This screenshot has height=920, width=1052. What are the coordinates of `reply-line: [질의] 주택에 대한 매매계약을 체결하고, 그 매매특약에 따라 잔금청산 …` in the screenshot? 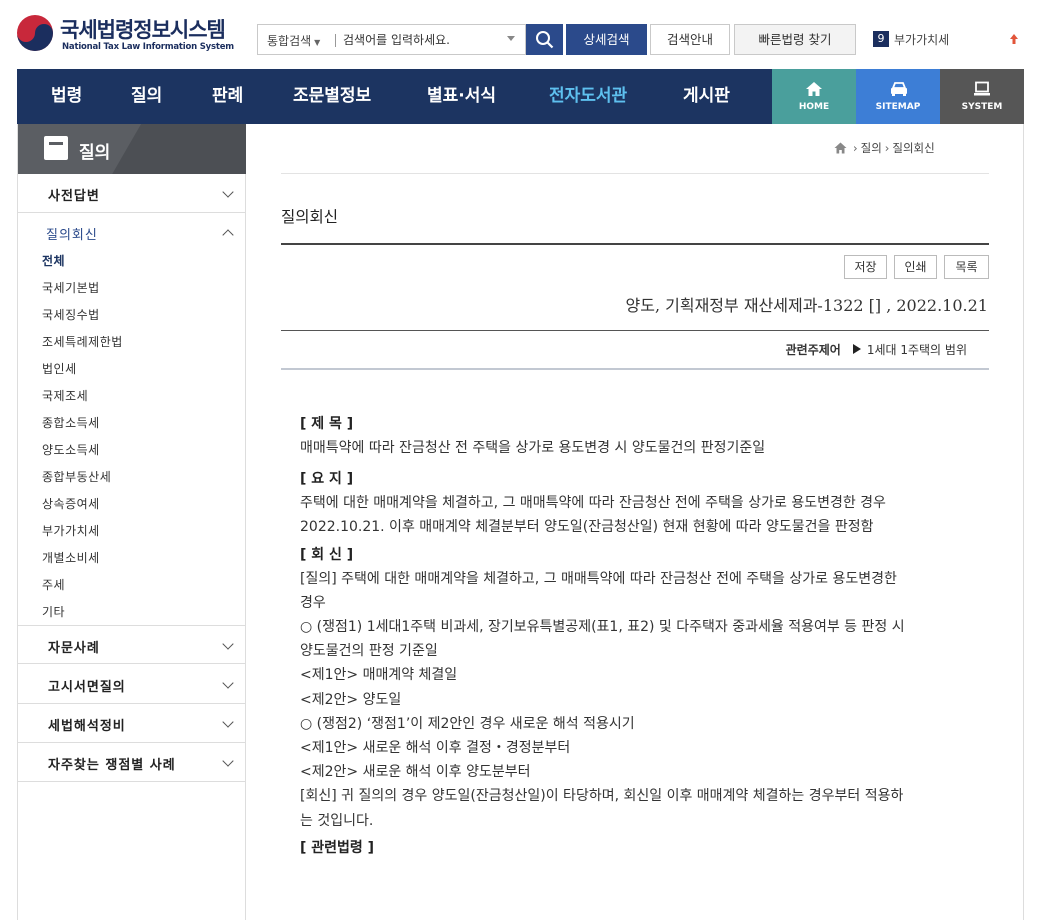 It's located at (598, 578).